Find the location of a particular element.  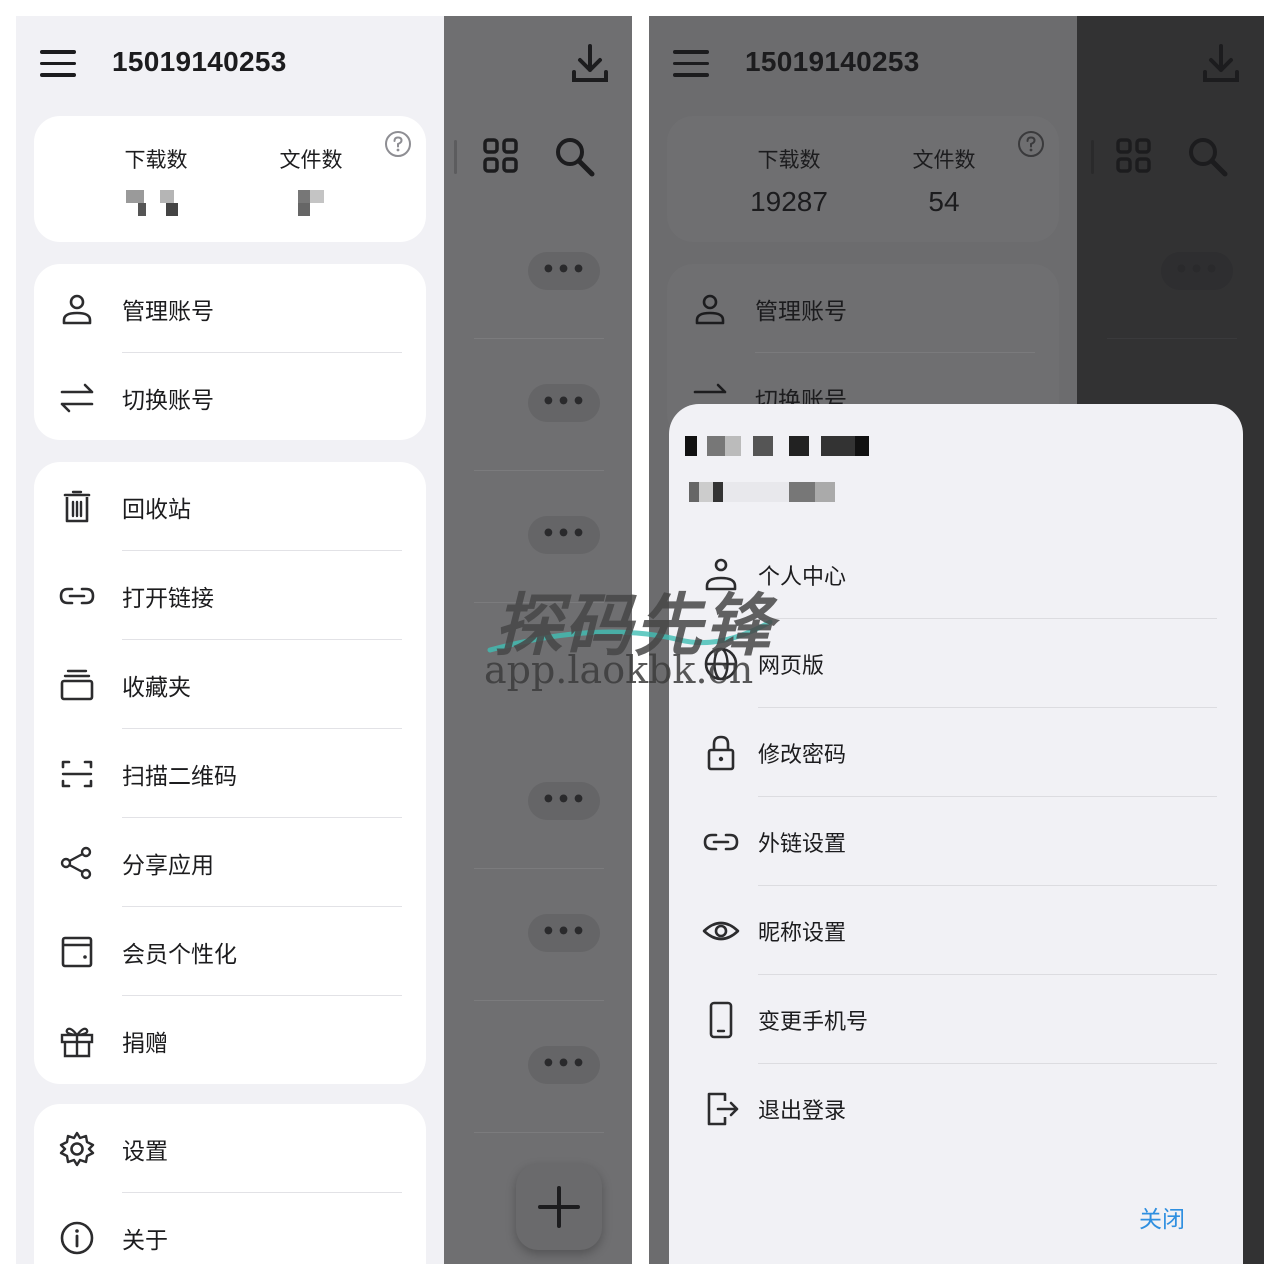

menu-item-scan-qr: 扫描二维码 is located at coordinates (230, 773).